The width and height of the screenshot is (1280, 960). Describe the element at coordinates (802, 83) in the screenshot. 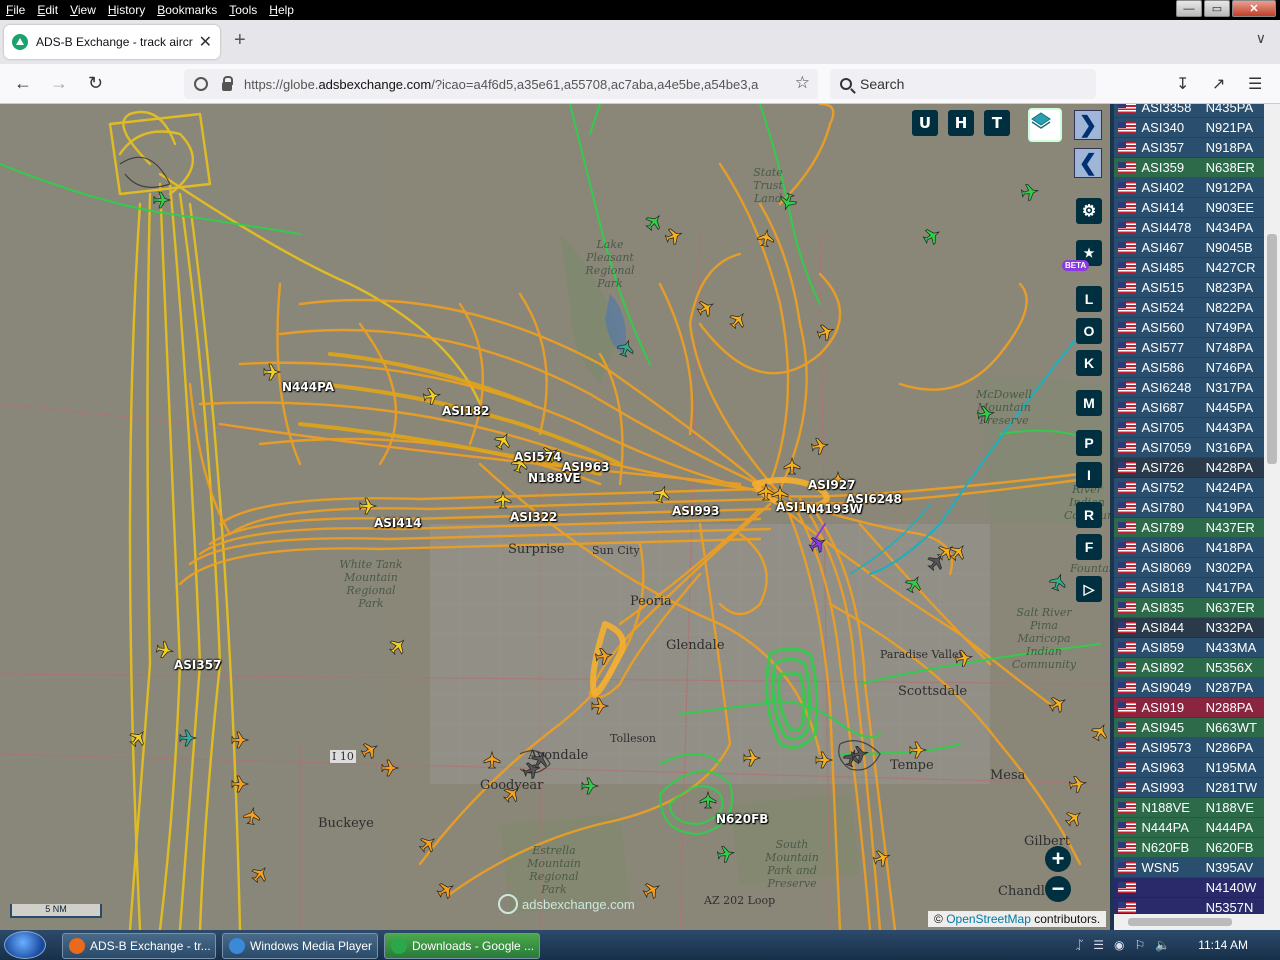

I see `bookmark-star-icon: ☆` at that location.